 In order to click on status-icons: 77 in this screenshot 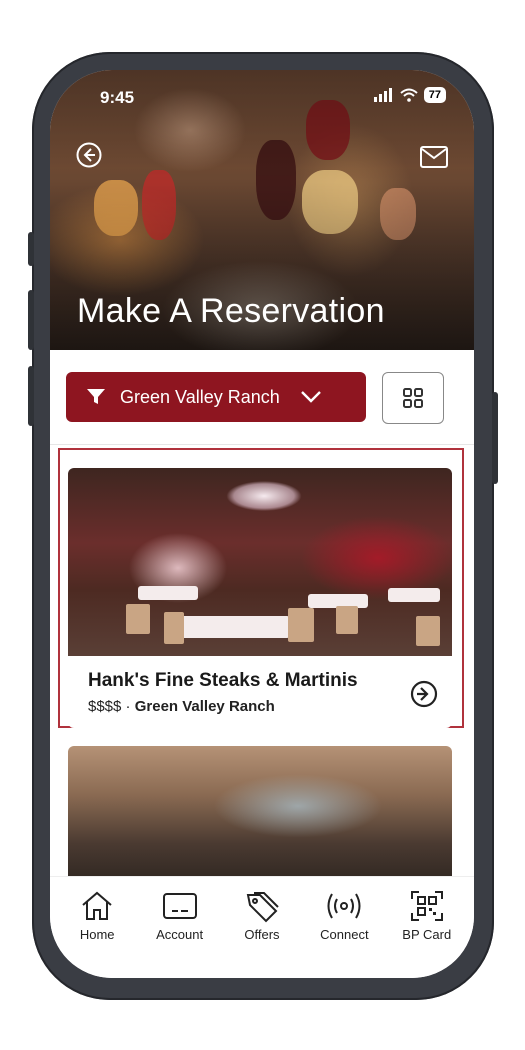, I will do `click(409, 95)`.